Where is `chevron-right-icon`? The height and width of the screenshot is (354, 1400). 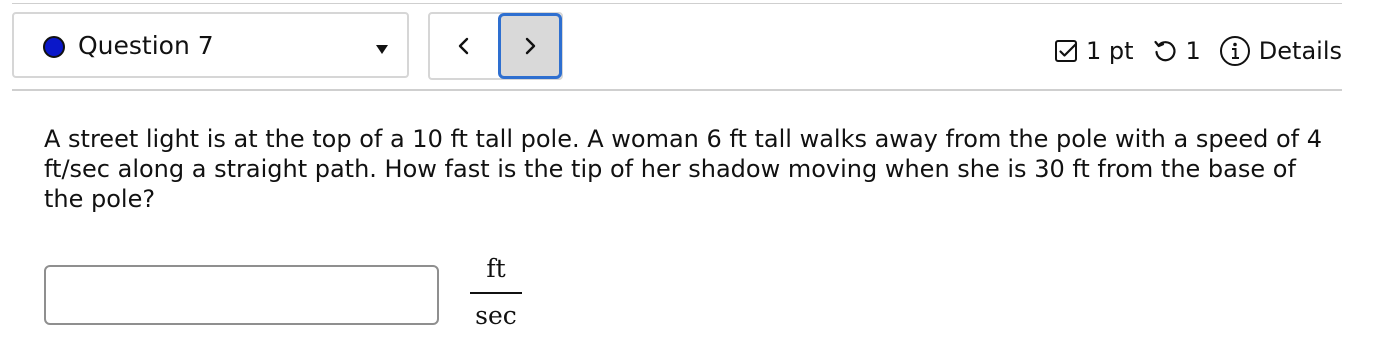 chevron-right-icon is located at coordinates (530, 46).